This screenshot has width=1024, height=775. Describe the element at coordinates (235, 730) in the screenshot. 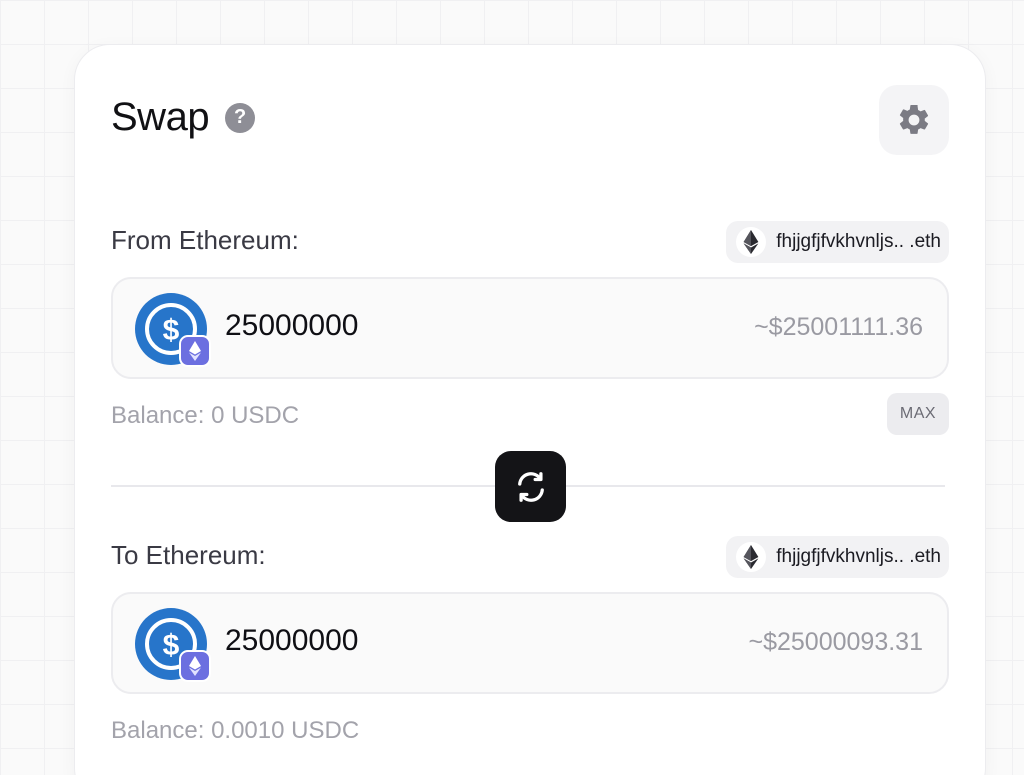

I see `to-balance: Balance: 0.0010 USDC` at that location.